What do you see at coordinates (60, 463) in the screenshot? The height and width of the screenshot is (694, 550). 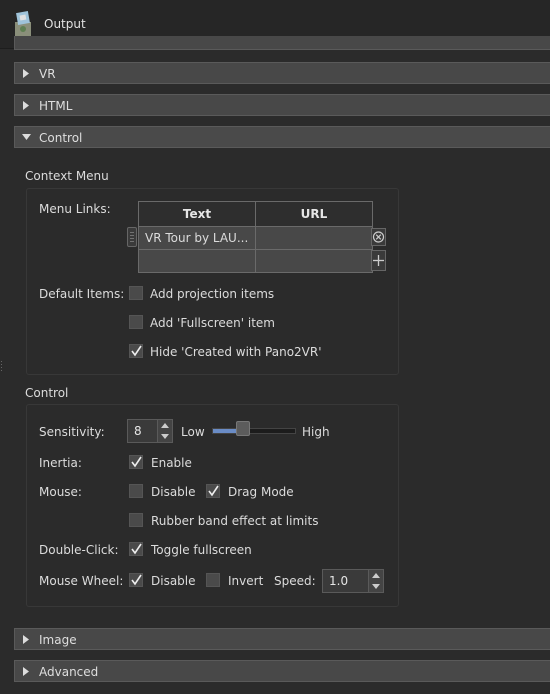 I see `inertia-label: Inertia:` at bounding box center [60, 463].